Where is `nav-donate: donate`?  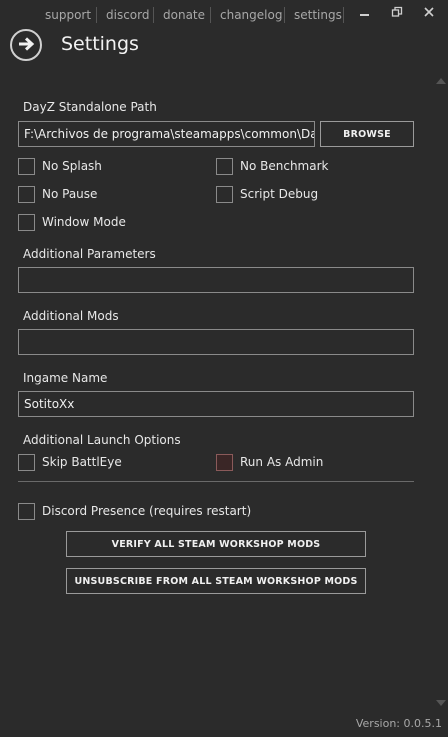 nav-donate: donate is located at coordinates (184, 15).